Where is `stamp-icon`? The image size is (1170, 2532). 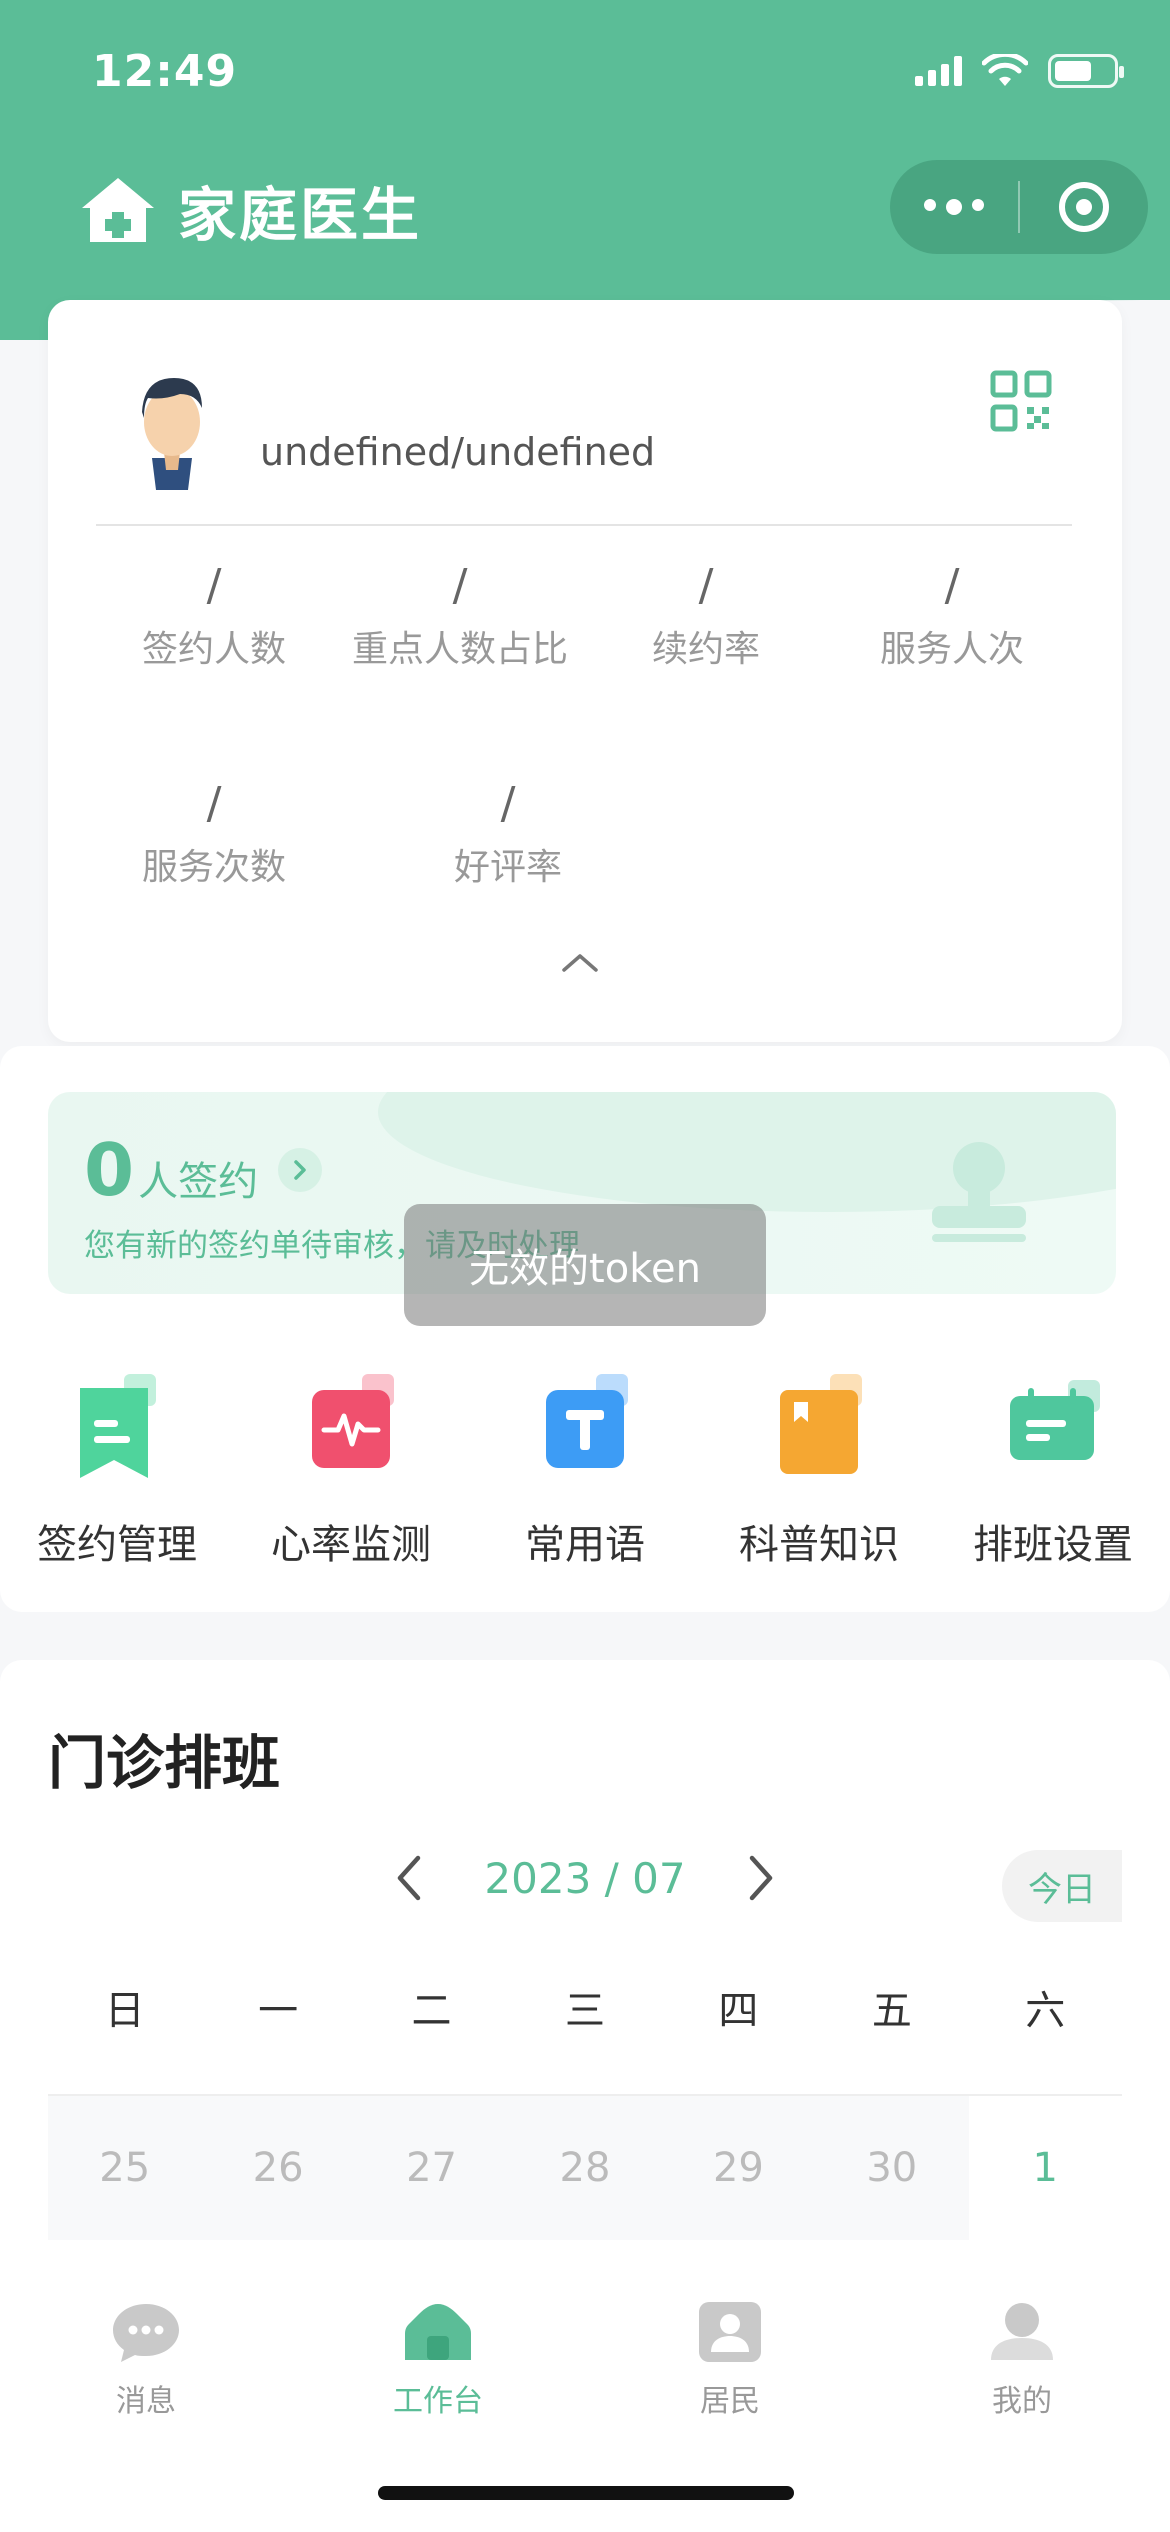
stamp-icon is located at coordinates (979, 1192).